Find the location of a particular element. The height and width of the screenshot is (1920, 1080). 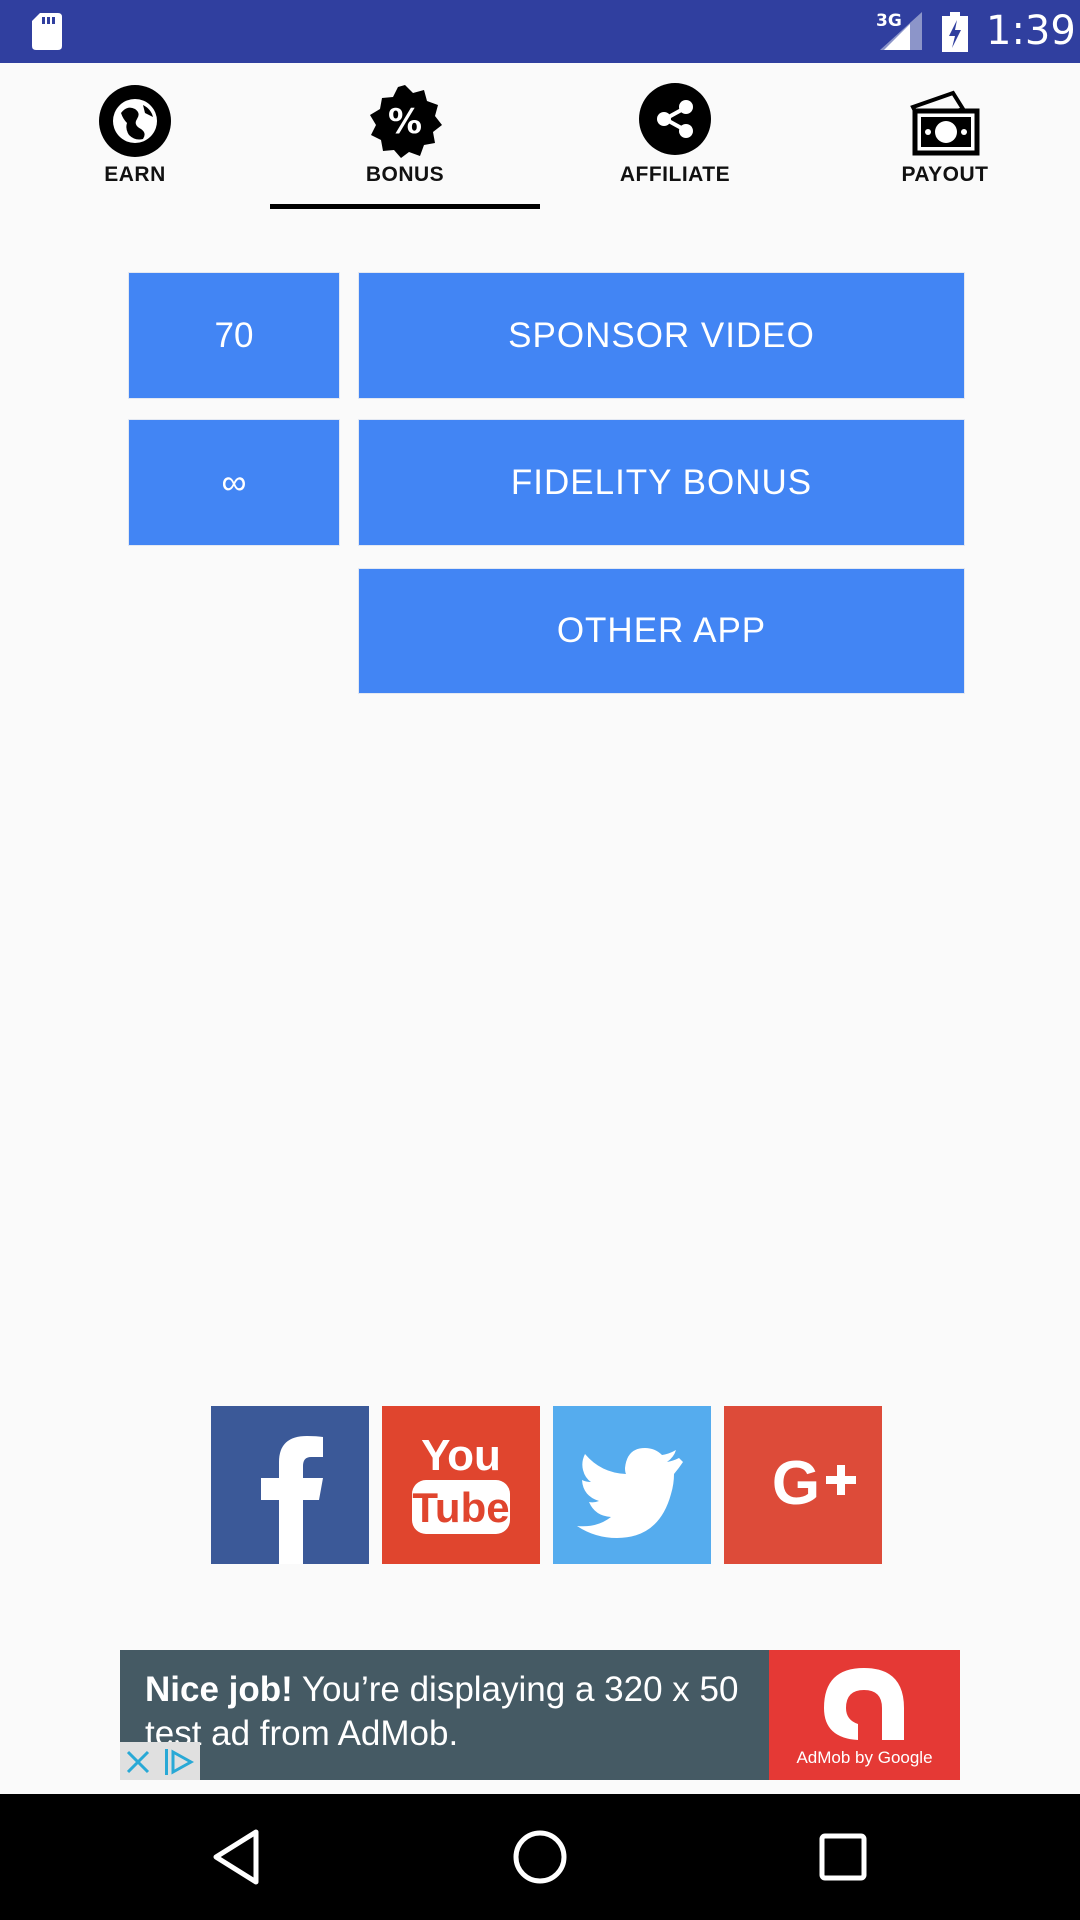

tab-earn: EARN is located at coordinates (135, 136).